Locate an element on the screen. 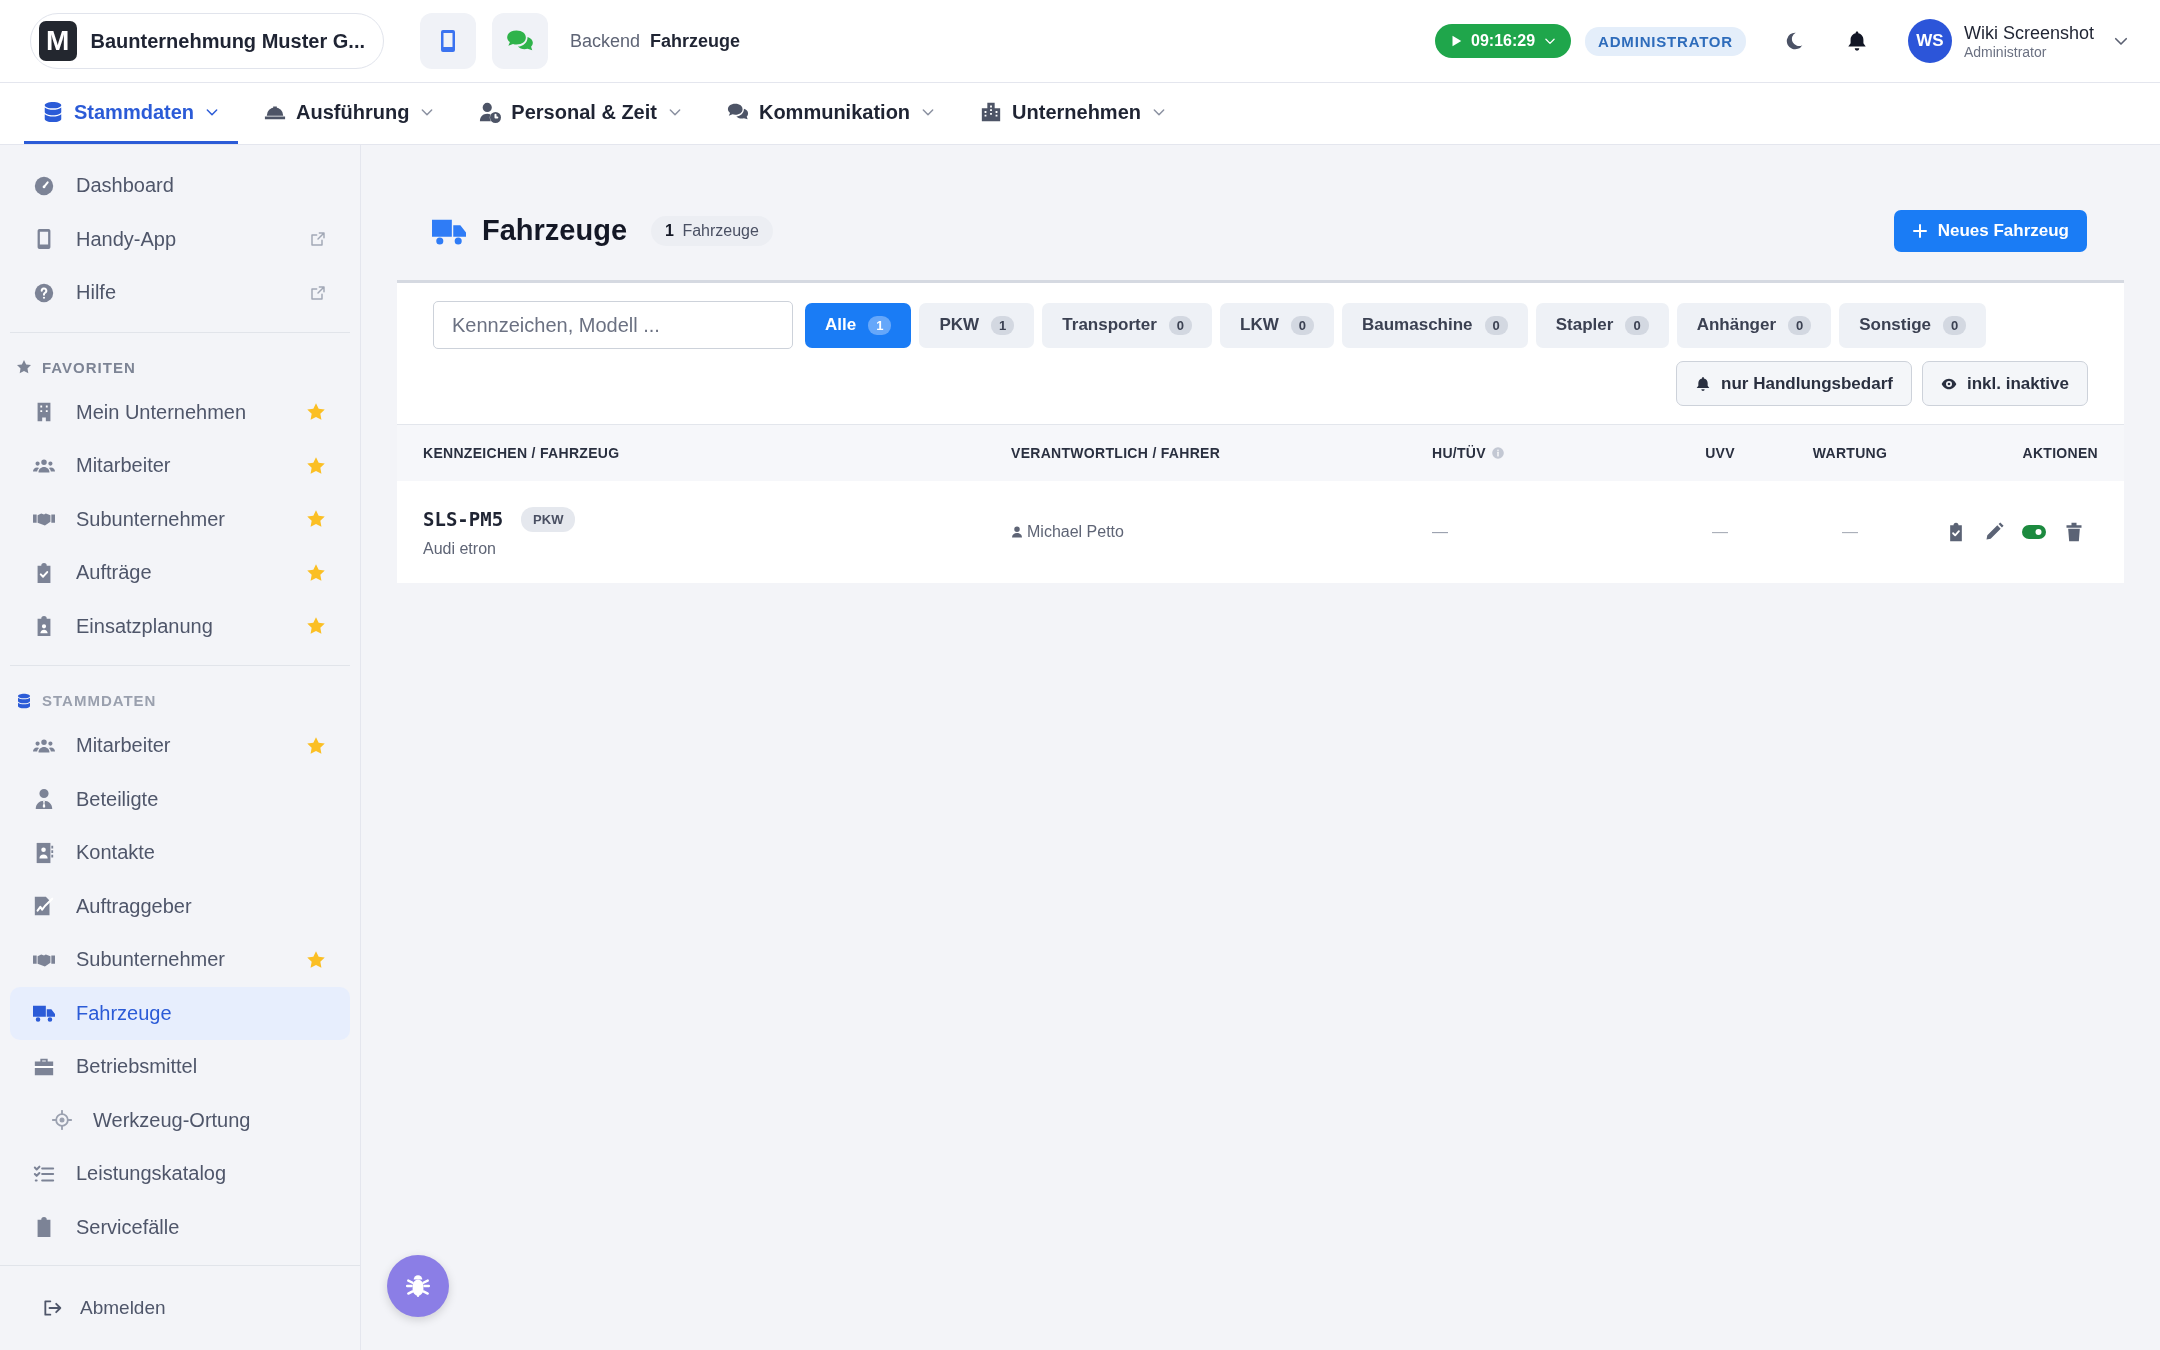 This screenshot has width=2160, height=1350. mobile-app-button is located at coordinates (448, 41).